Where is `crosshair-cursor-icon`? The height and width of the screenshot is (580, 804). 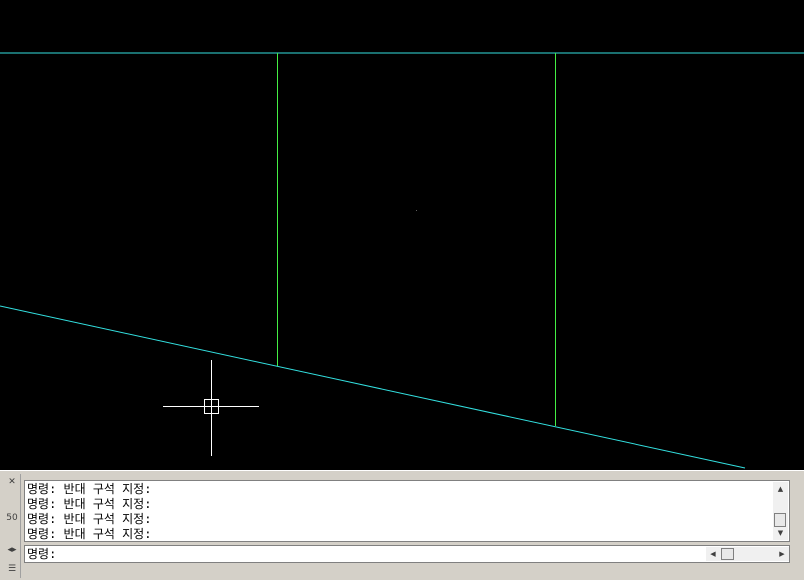
crosshair-cursor-icon is located at coordinates (211, 408).